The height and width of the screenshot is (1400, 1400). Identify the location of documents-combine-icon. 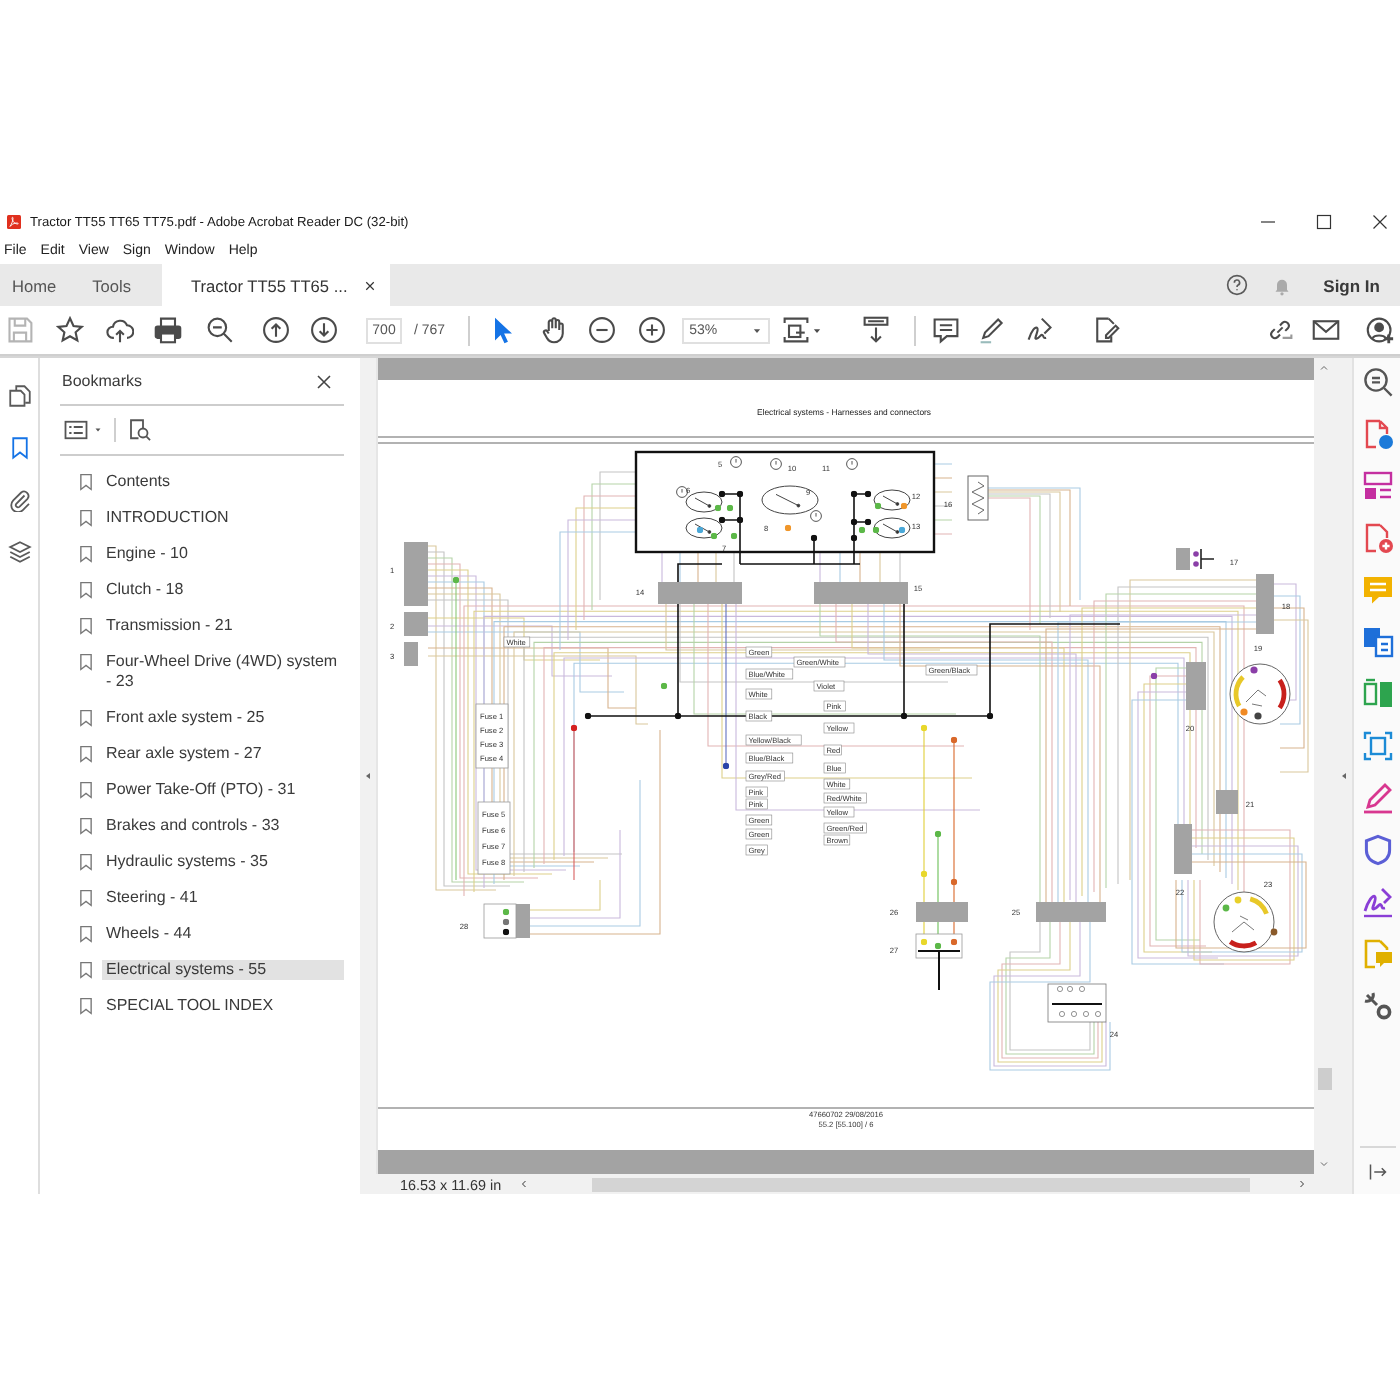
(1377, 642).